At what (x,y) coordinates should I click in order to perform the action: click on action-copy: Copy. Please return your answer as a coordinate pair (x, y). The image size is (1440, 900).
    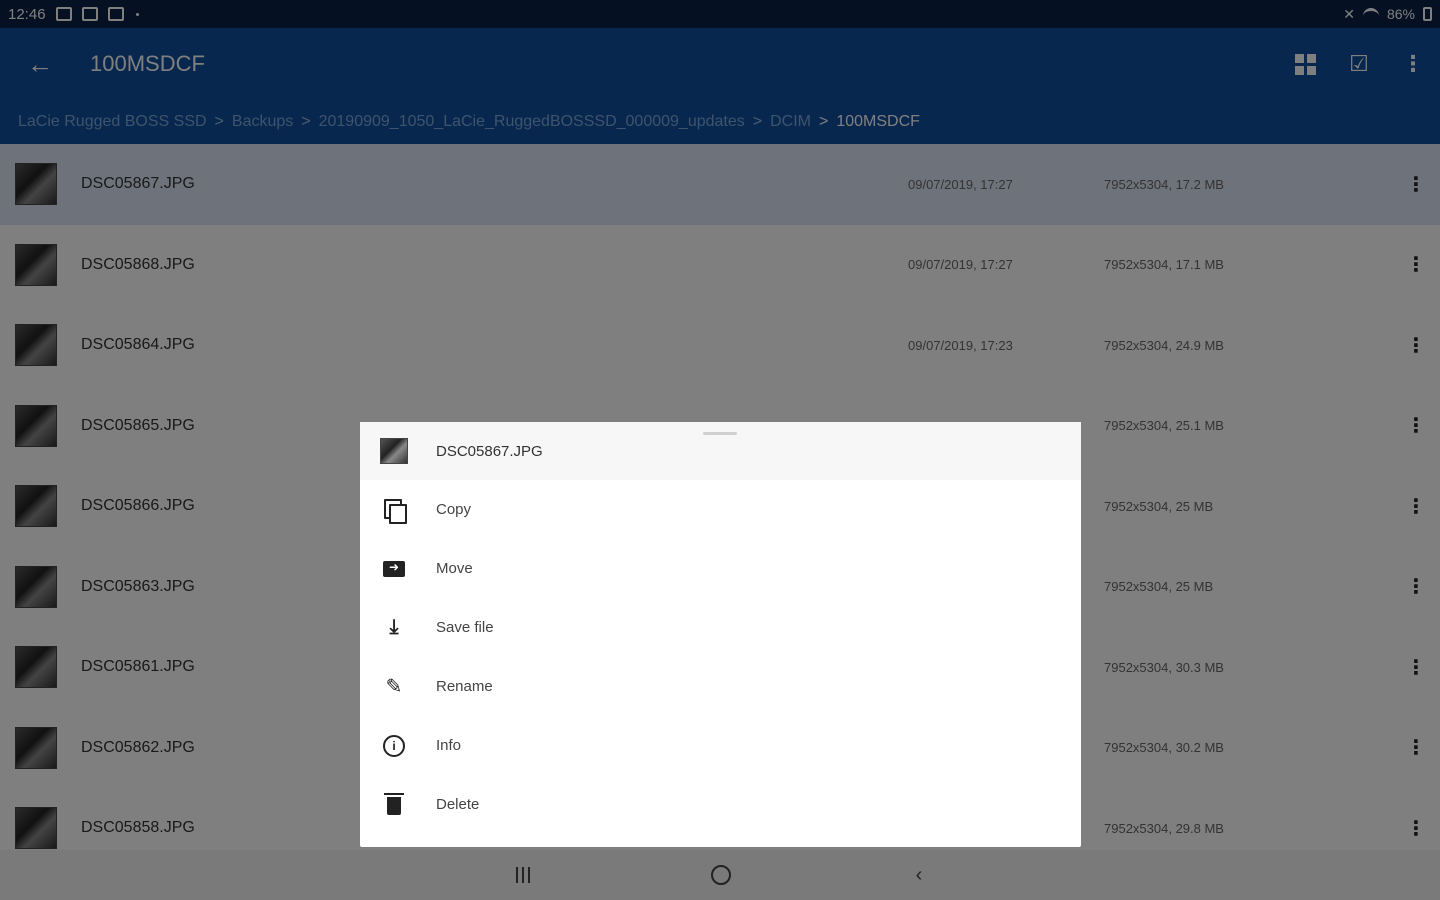
    Looking at the image, I should click on (720, 509).